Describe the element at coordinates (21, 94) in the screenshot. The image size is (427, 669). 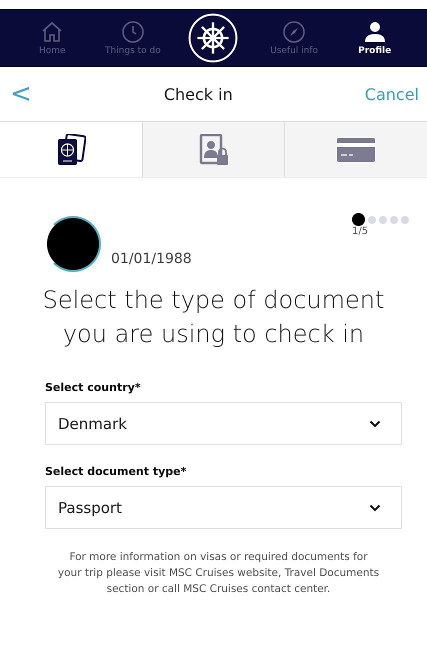
I see `back-button: <` at that location.